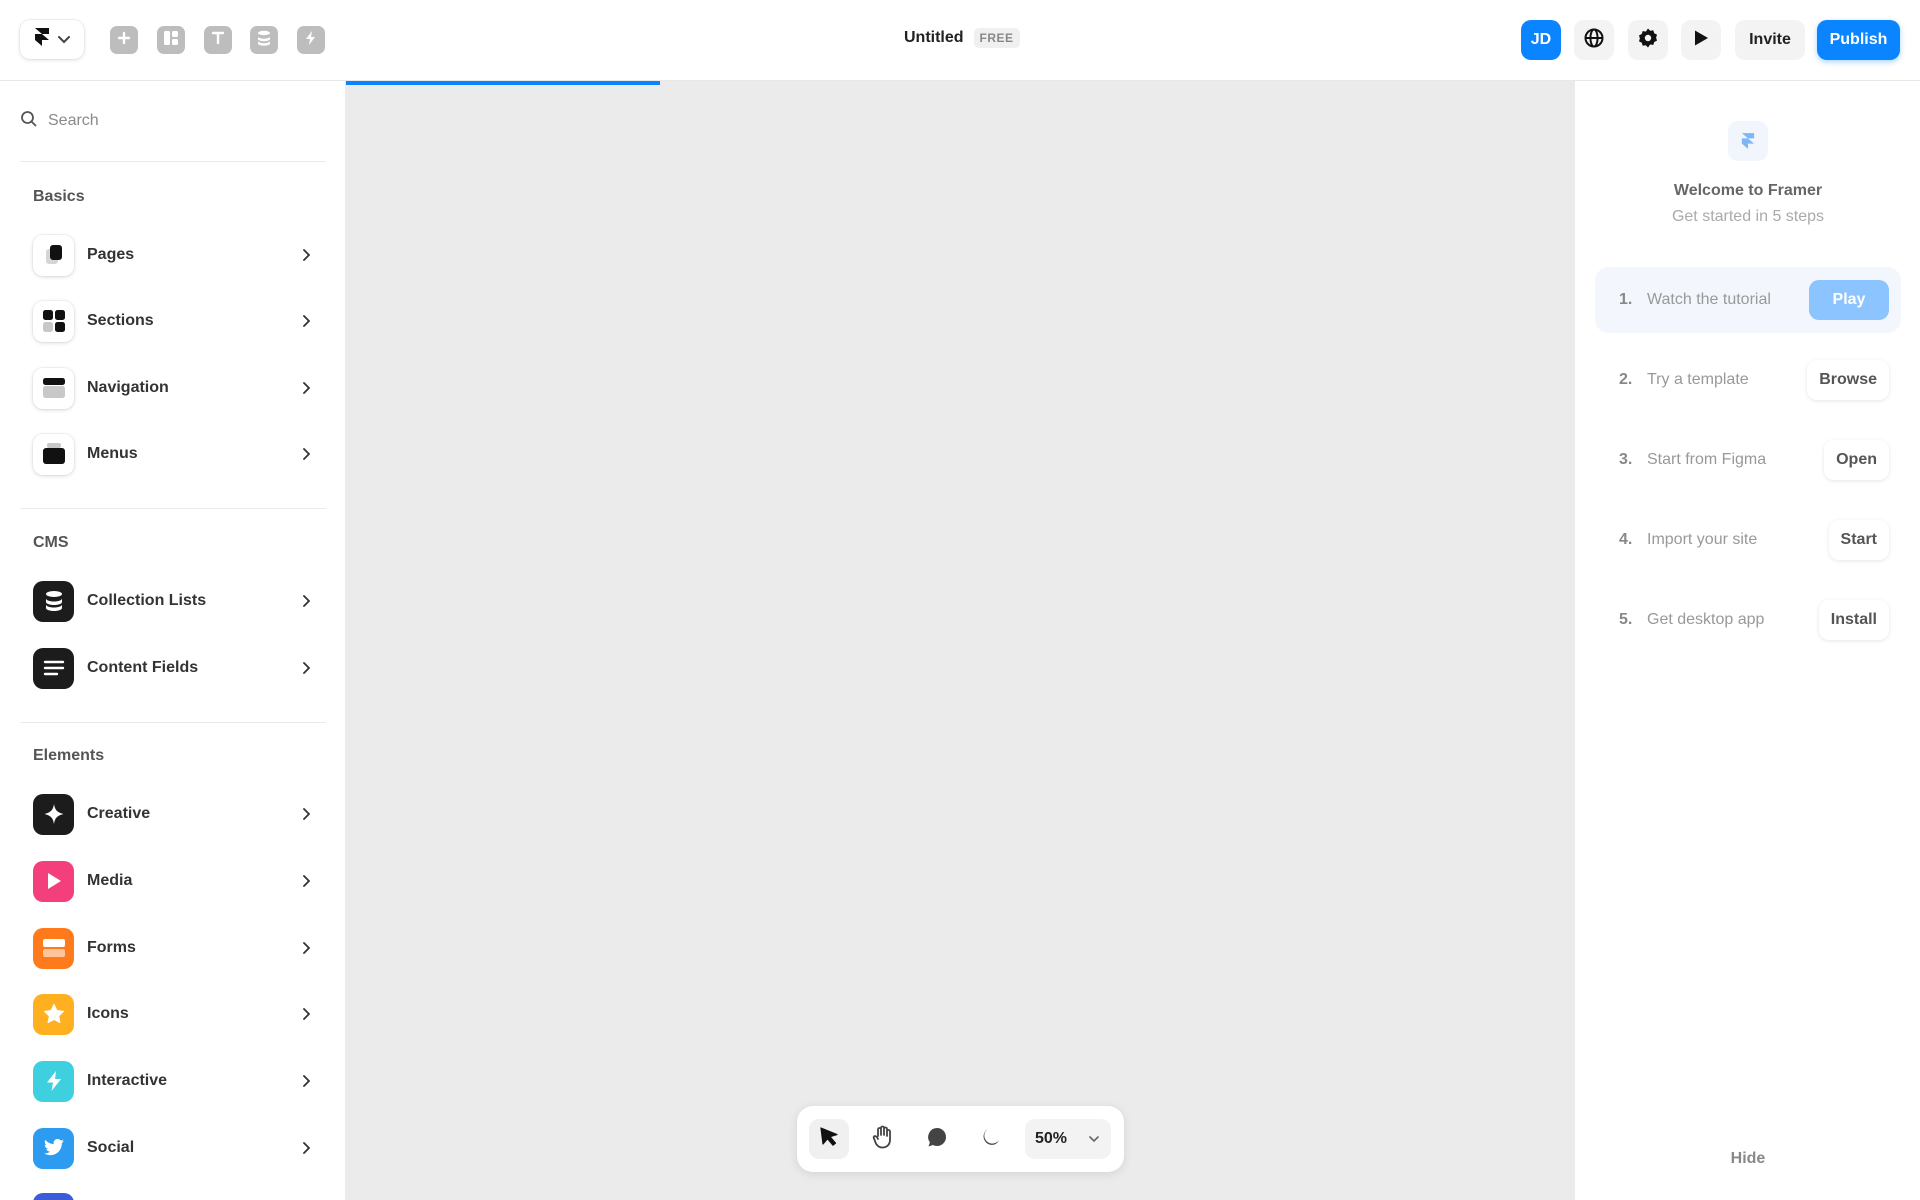 This screenshot has width=1920, height=1200. Describe the element at coordinates (119, 813) in the screenshot. I see `sidebar-item-label: Creative` at that location.